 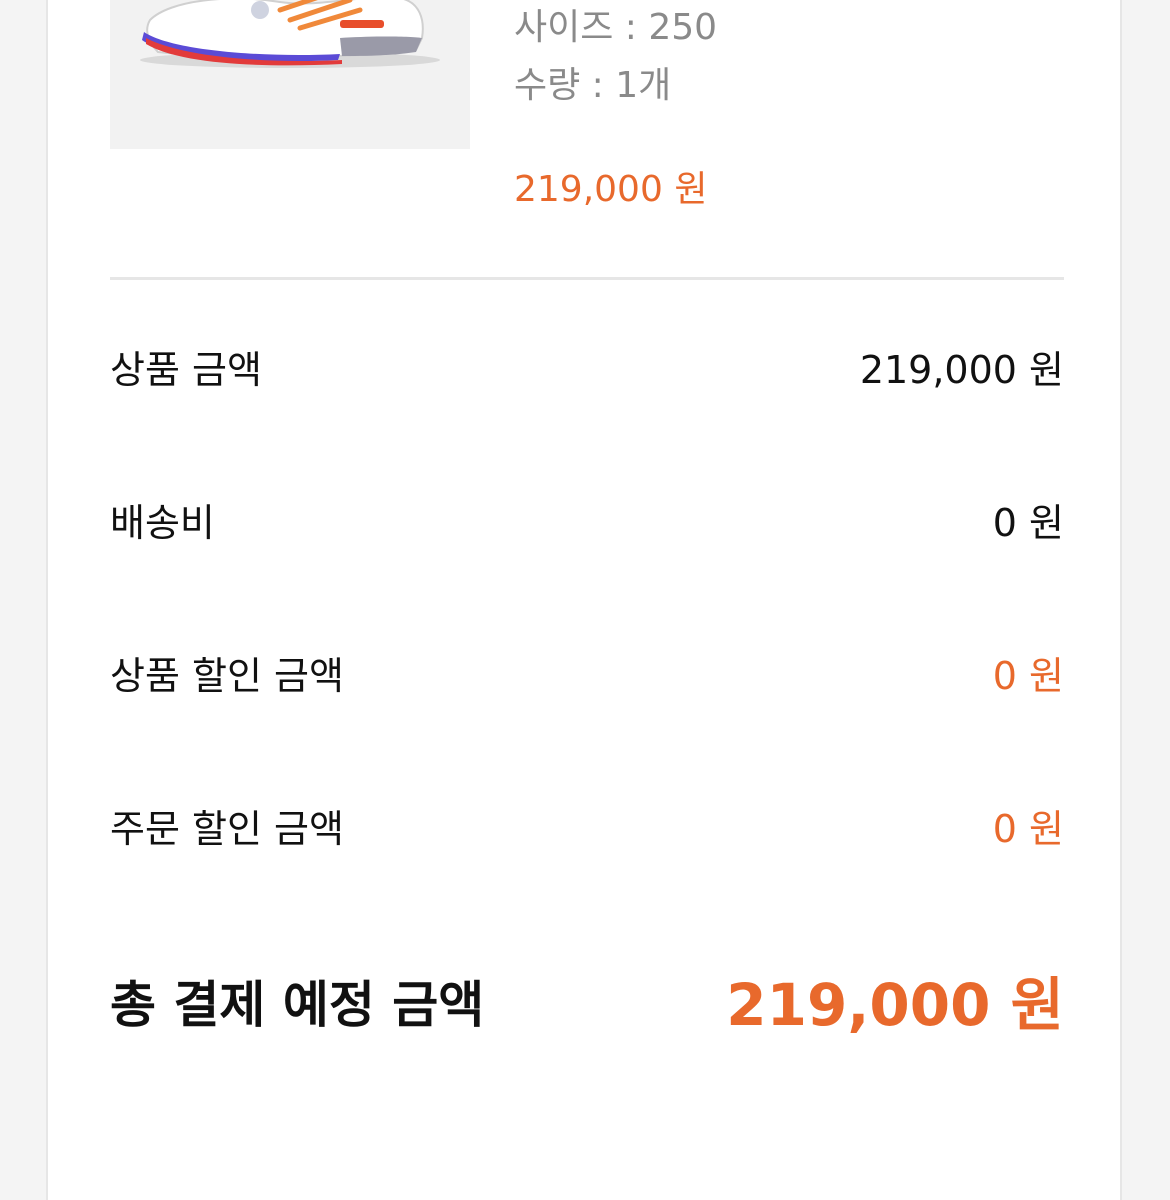 What do you see at coordinates (616, 27) in the screenshot?
I see `option-size: 사이즈 : 250` at bounding box center [616, 27].